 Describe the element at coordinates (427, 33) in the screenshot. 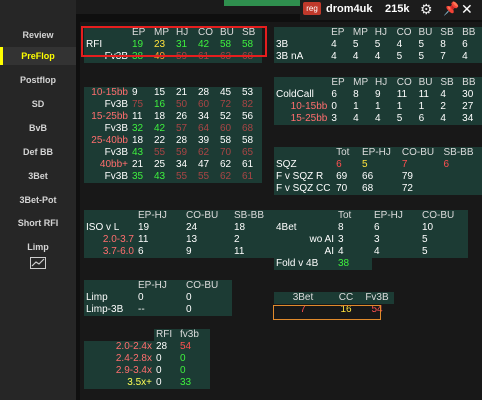

I see `column-header: BU` at that location.